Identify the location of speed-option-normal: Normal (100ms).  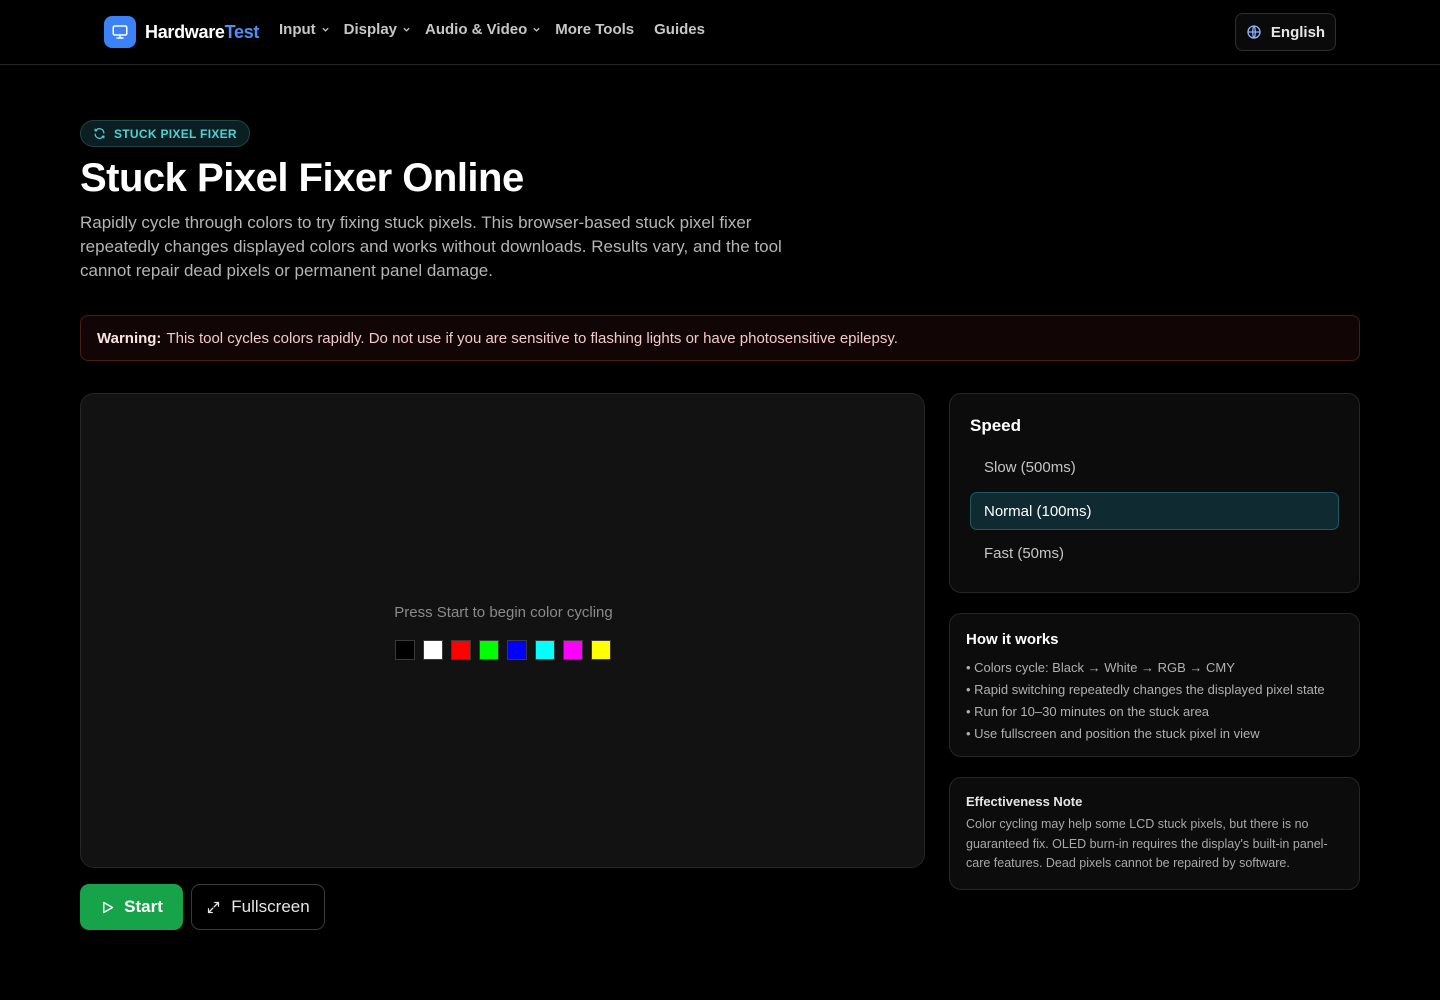
(1154, 511).